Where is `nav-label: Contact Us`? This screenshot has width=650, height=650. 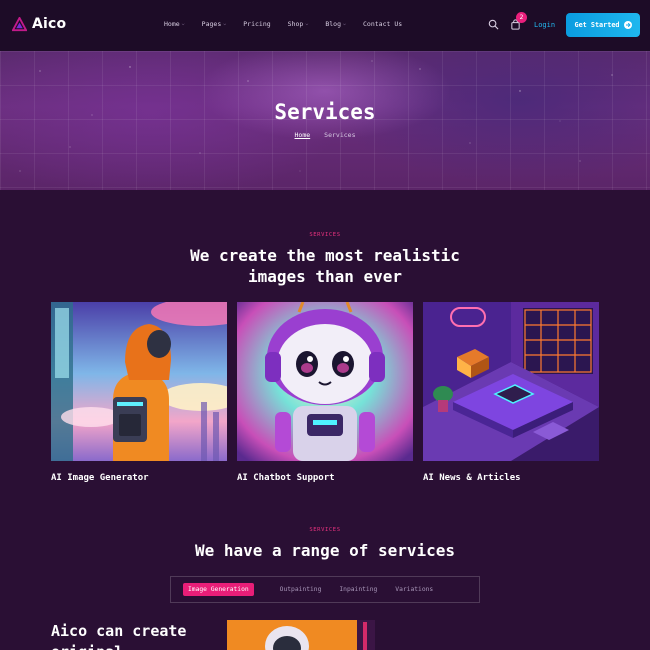
nav-label: Contact Us is located at coordinates (383, 24).